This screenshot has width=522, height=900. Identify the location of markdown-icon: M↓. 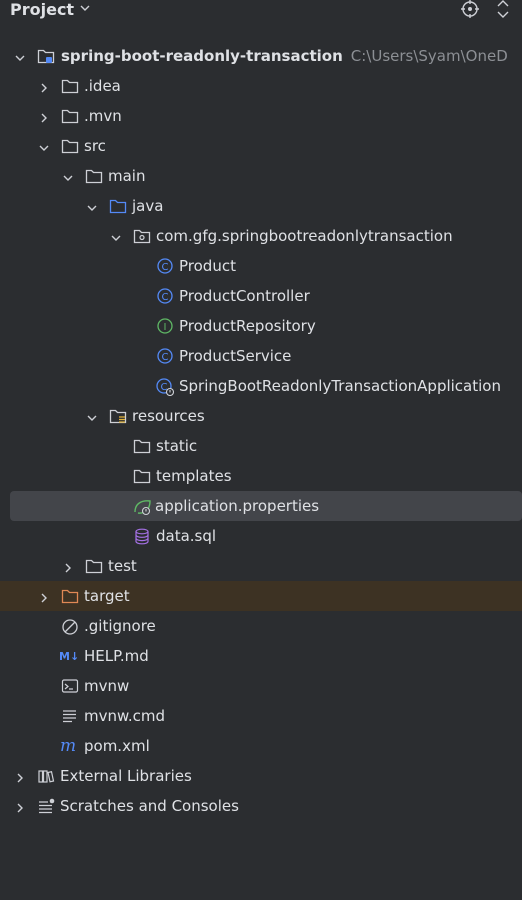
(71, 656).